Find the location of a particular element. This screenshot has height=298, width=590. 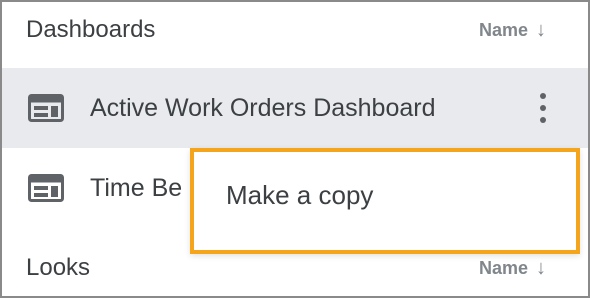

dashboard-title: Active Work Orders Dashboard is located at coordinates (263, 107).